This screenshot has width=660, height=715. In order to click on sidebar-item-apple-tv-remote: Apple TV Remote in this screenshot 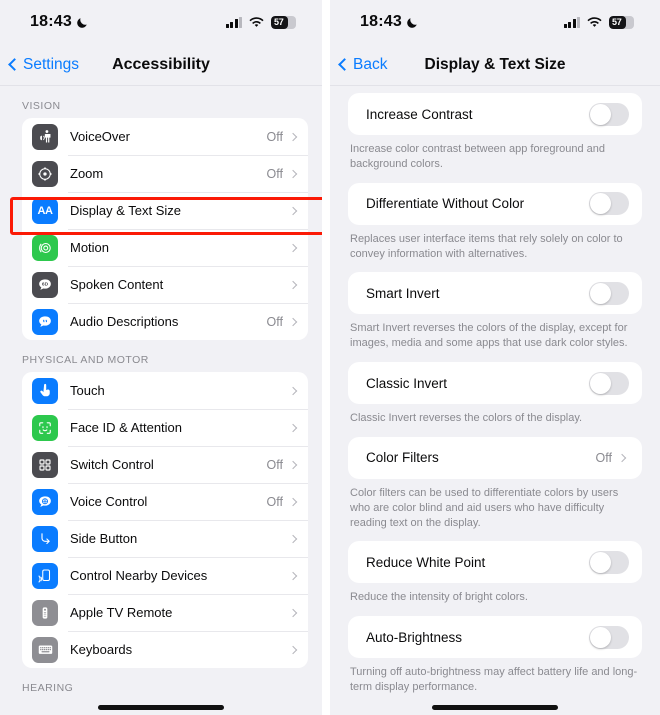, I will do `click(165, 612)`.